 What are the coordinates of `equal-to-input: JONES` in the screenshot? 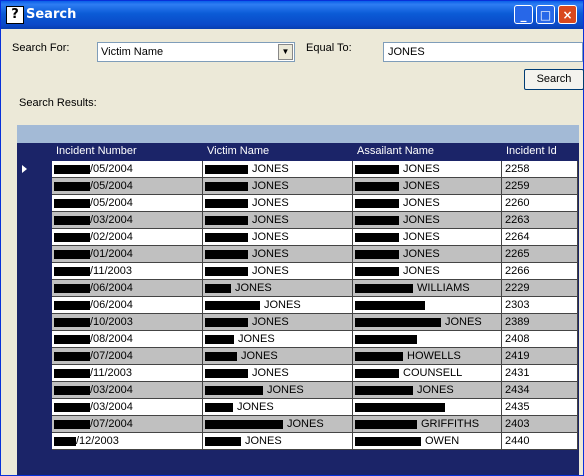 It's located at (483, 52).